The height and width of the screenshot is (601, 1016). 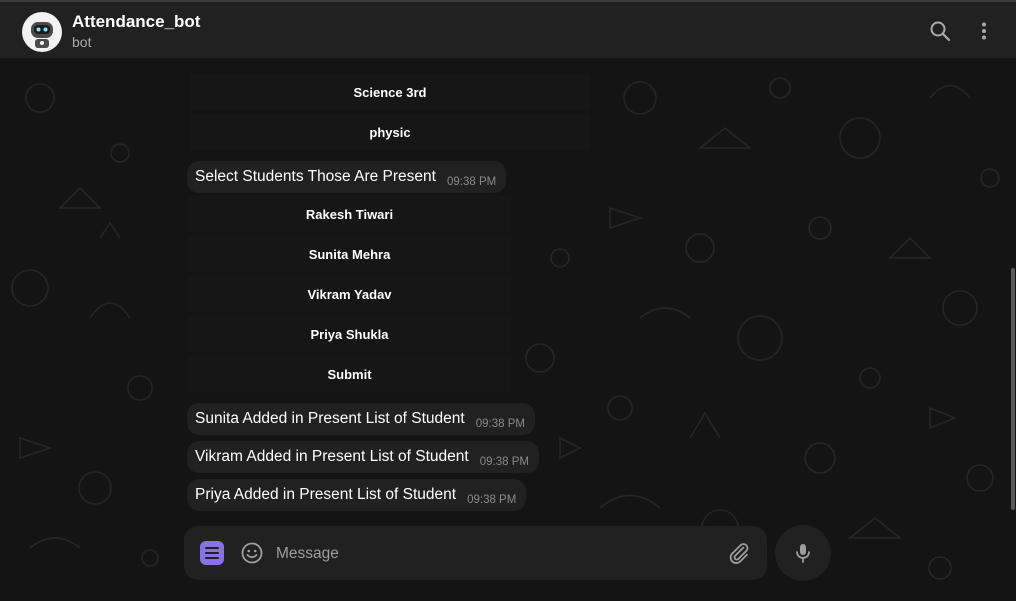 I want to click on keyboard-button-label: Submit, so click(x=349, y=374).